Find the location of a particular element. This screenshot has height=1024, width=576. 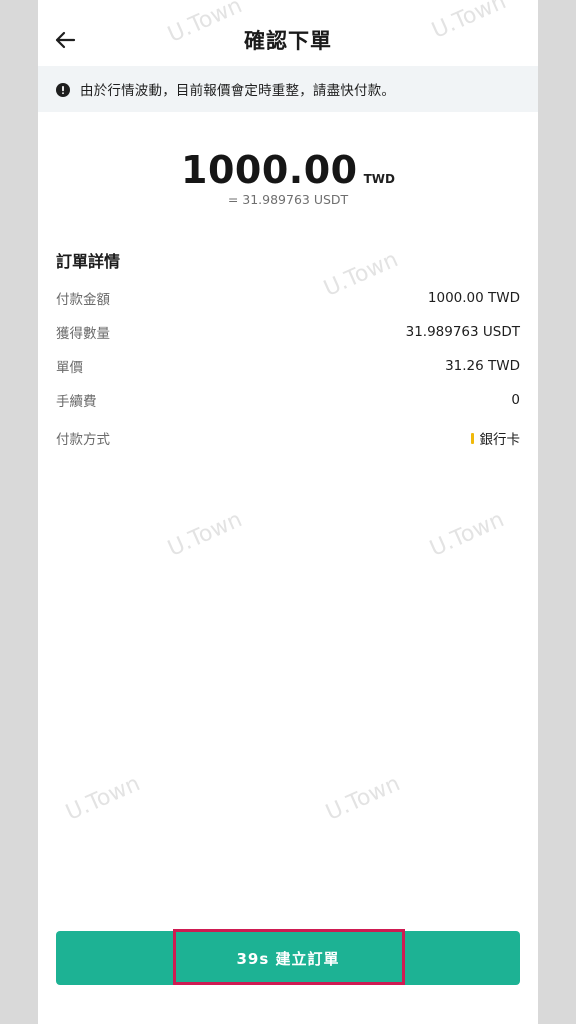

detail-label: 付款方式 is located at coordinates (83, 440).